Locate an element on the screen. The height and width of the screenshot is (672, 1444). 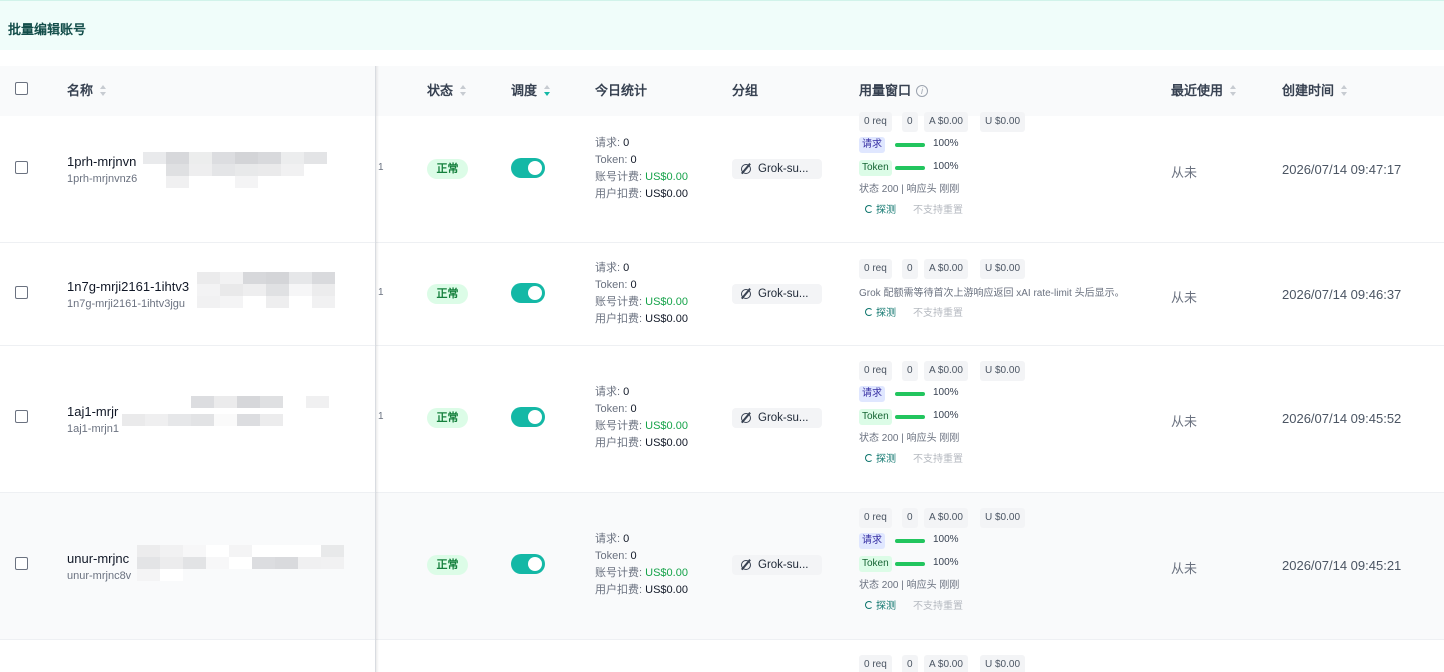
table-row: 0 req 0 A $0.00 U $0.00 is located at coordinates (722, 656).